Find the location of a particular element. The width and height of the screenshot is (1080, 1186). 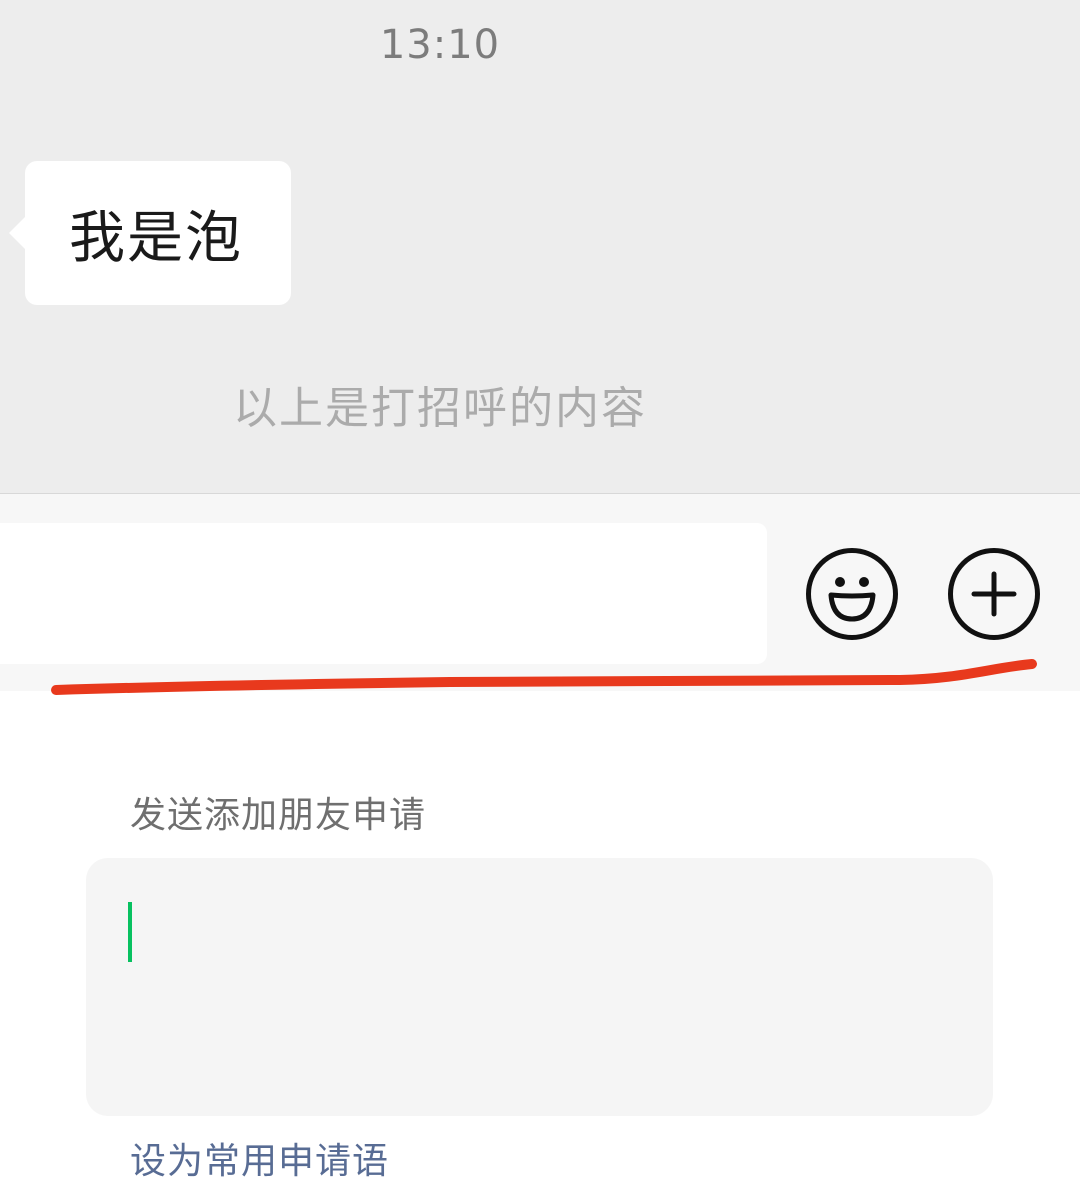

more-functions-button is located at coordinates (994, 594).